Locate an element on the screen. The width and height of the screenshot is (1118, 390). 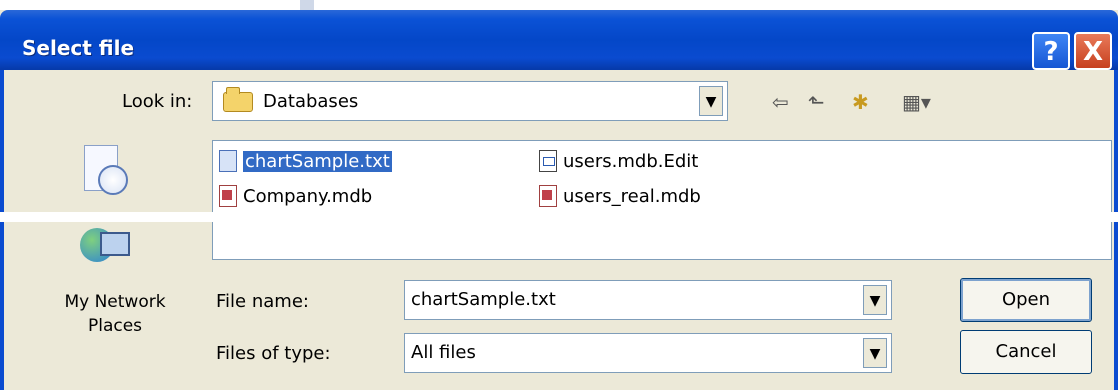
monitor-icon is located at coordinates (115, 244).